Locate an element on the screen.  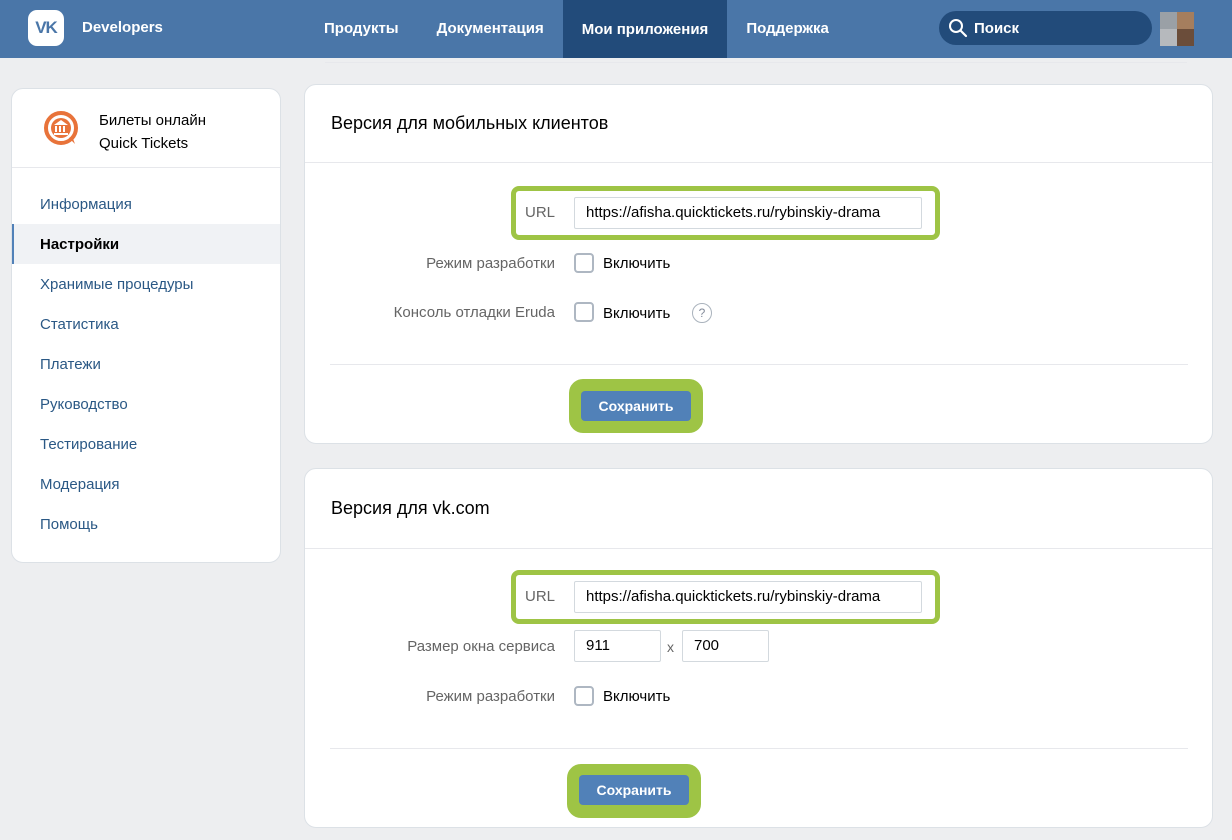
size-separator: x is located at coordinates (670, 647).